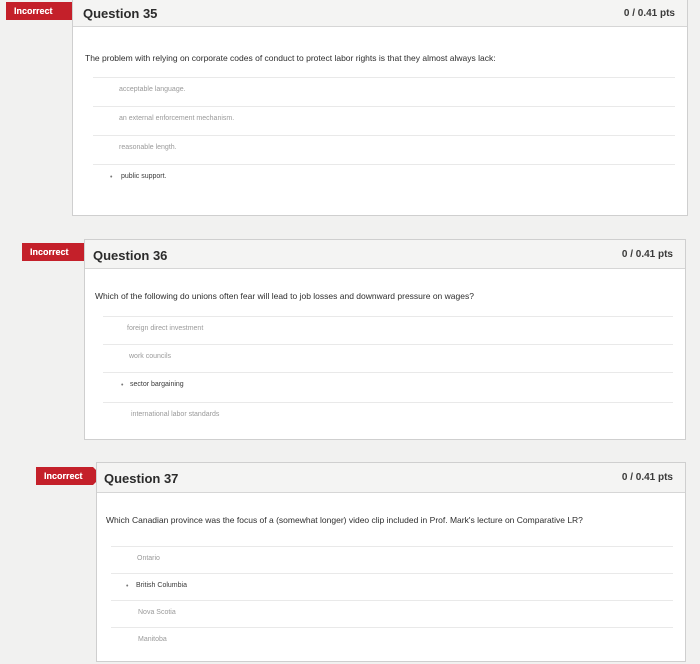  What do you see at coordinates (144, 176) in the screenshot?
I see `answer-label: public support.` at bounding box center [144, 176].